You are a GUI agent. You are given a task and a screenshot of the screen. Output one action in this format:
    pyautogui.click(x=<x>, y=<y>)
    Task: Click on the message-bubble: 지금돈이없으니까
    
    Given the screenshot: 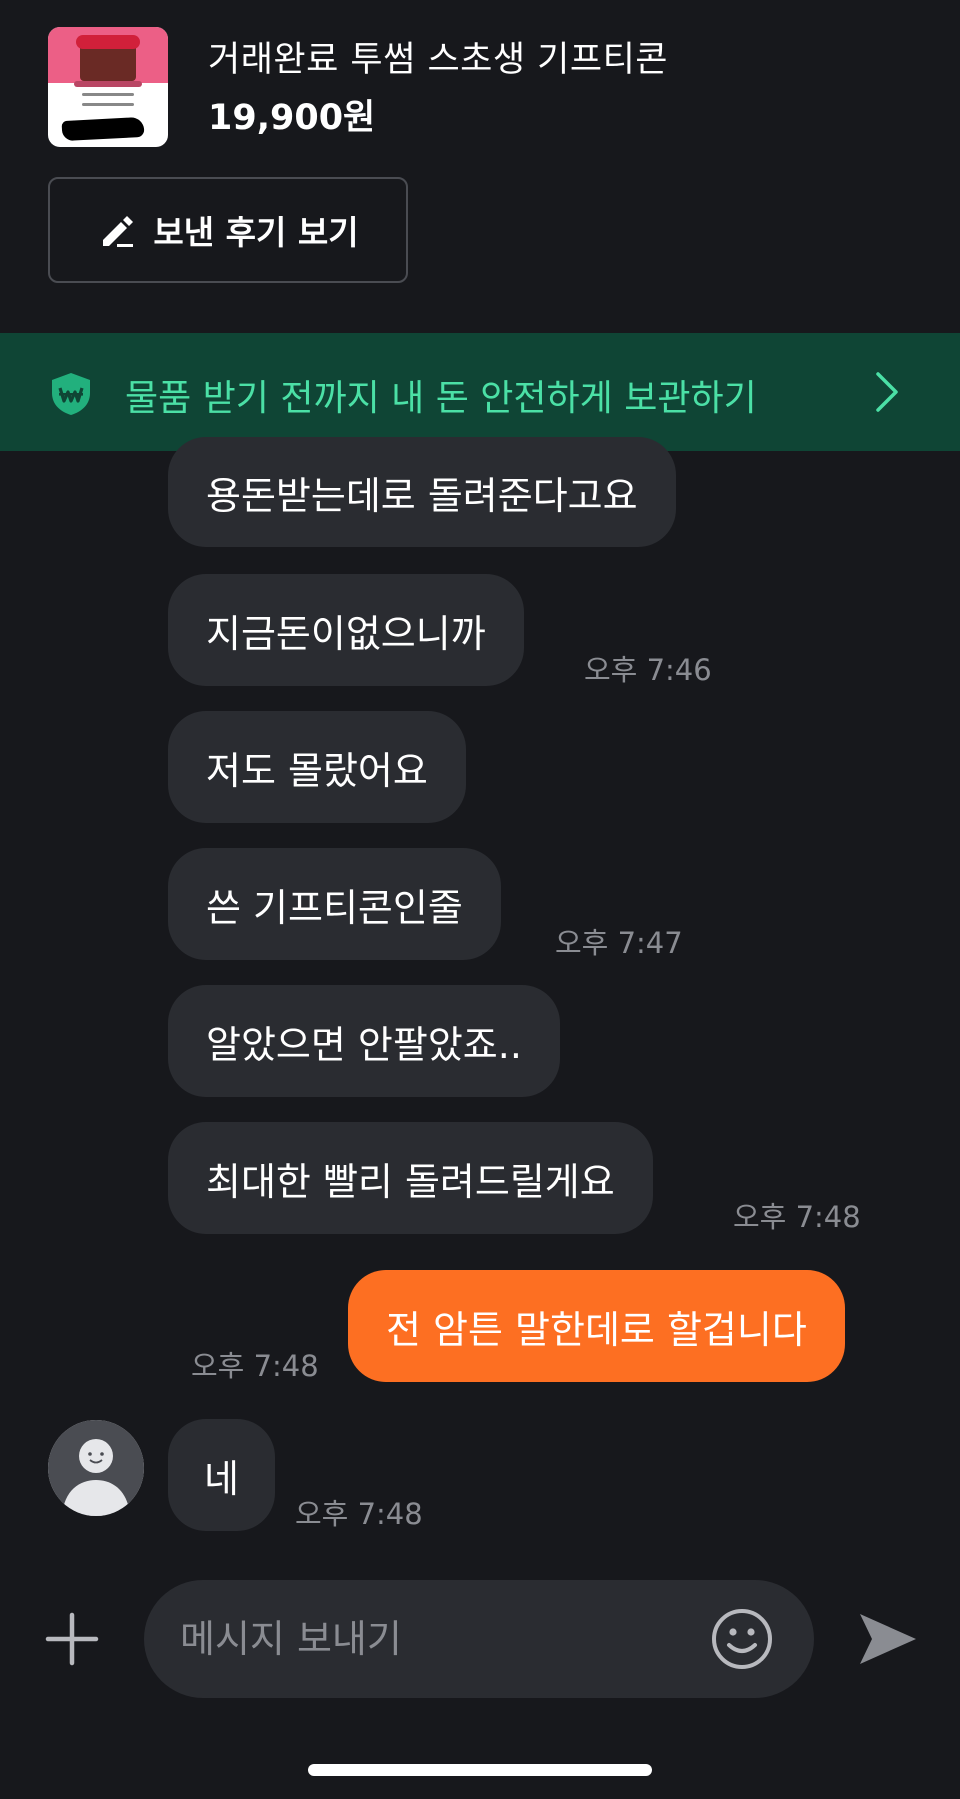 What is the action you would take?
    pyautogui.click(x=346, y=630)
    